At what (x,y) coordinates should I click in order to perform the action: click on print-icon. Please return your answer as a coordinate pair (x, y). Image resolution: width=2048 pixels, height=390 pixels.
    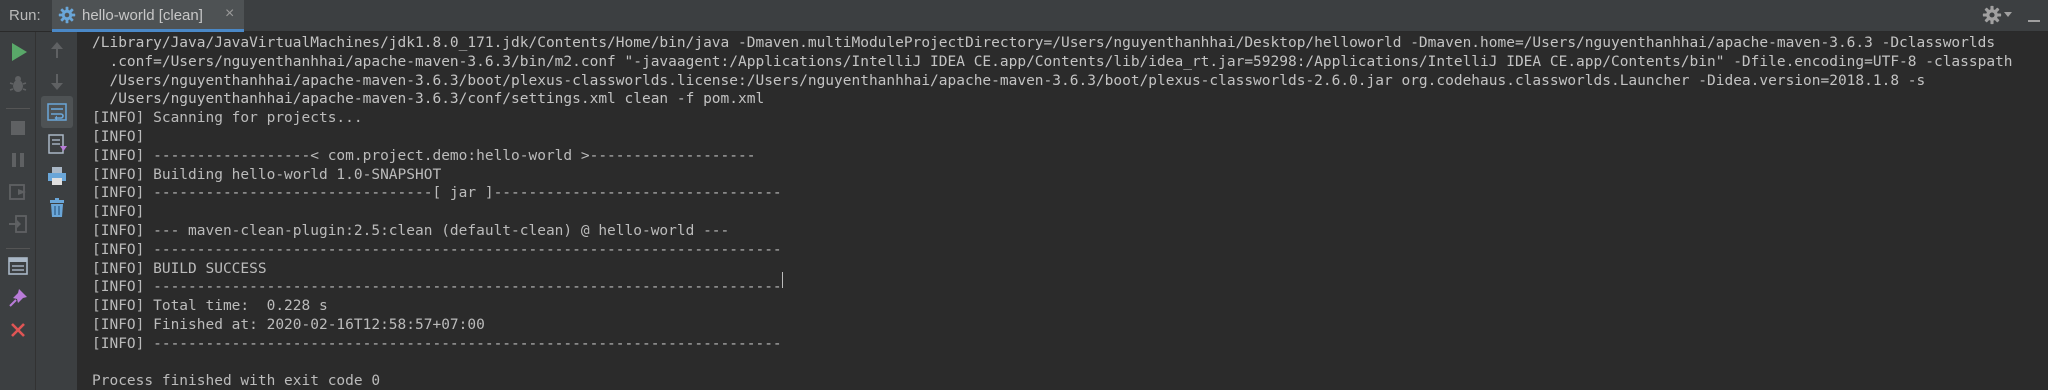
    Looking at the image, I should click on (57, 176).